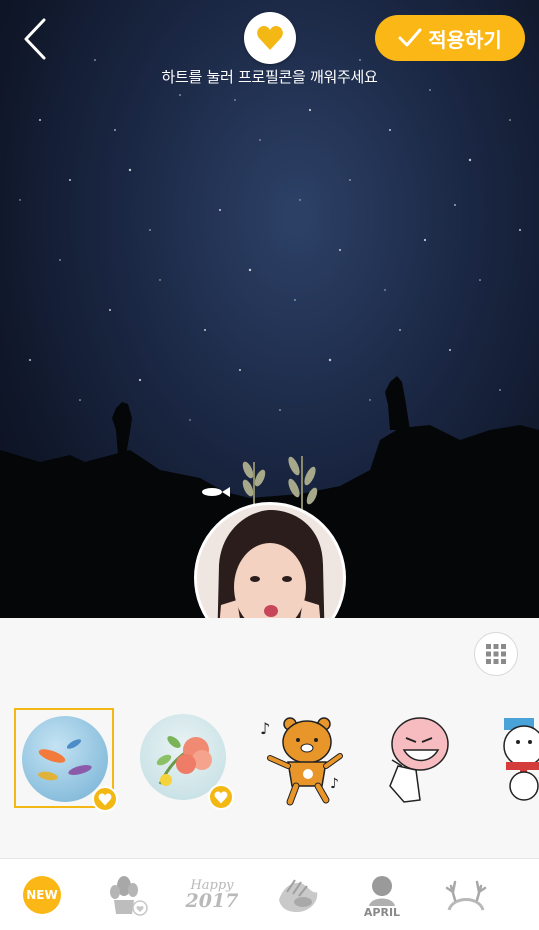 Image resolution: width=539 pixels, height=930 pixels. I want to click on ryan-bear-illustration: ♪ ♪, so click(301, 761).